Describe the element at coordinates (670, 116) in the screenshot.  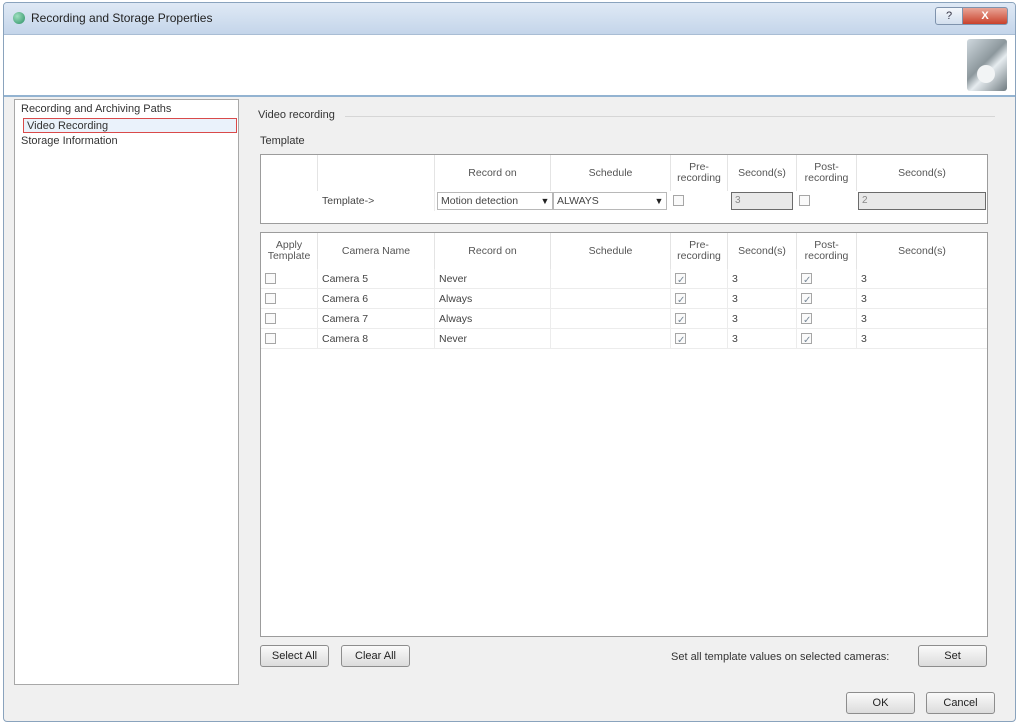
I see `group-divider` at that location.